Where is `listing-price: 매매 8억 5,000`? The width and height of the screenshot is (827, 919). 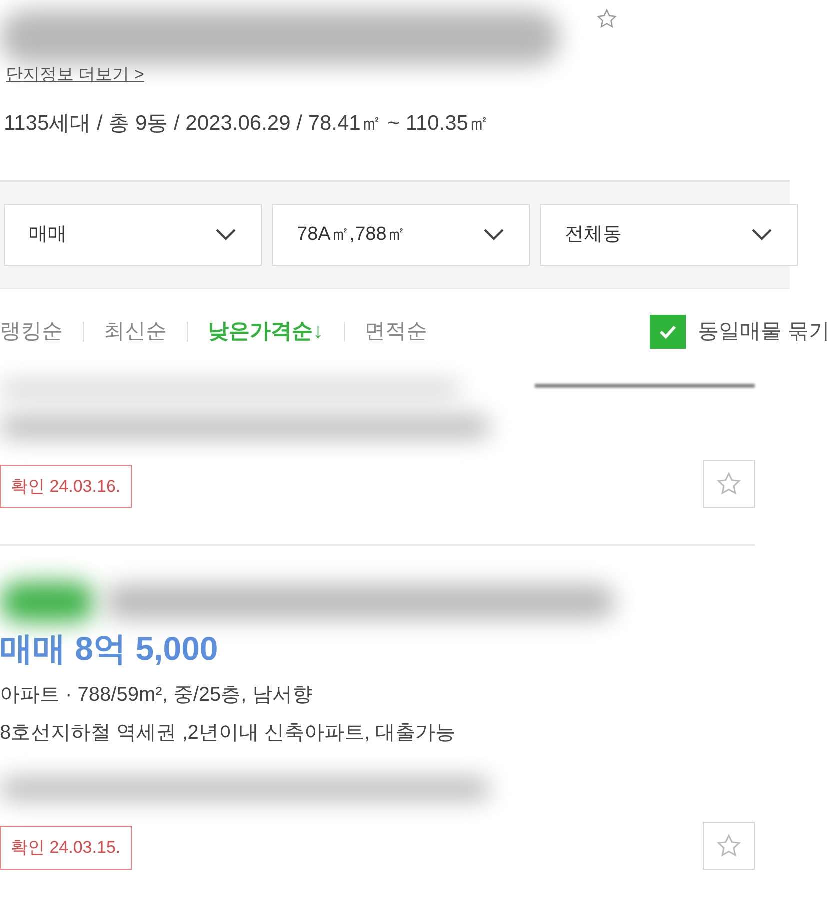
listing-price: 매매 8억 5,000 is located at coordinates (110, 649).